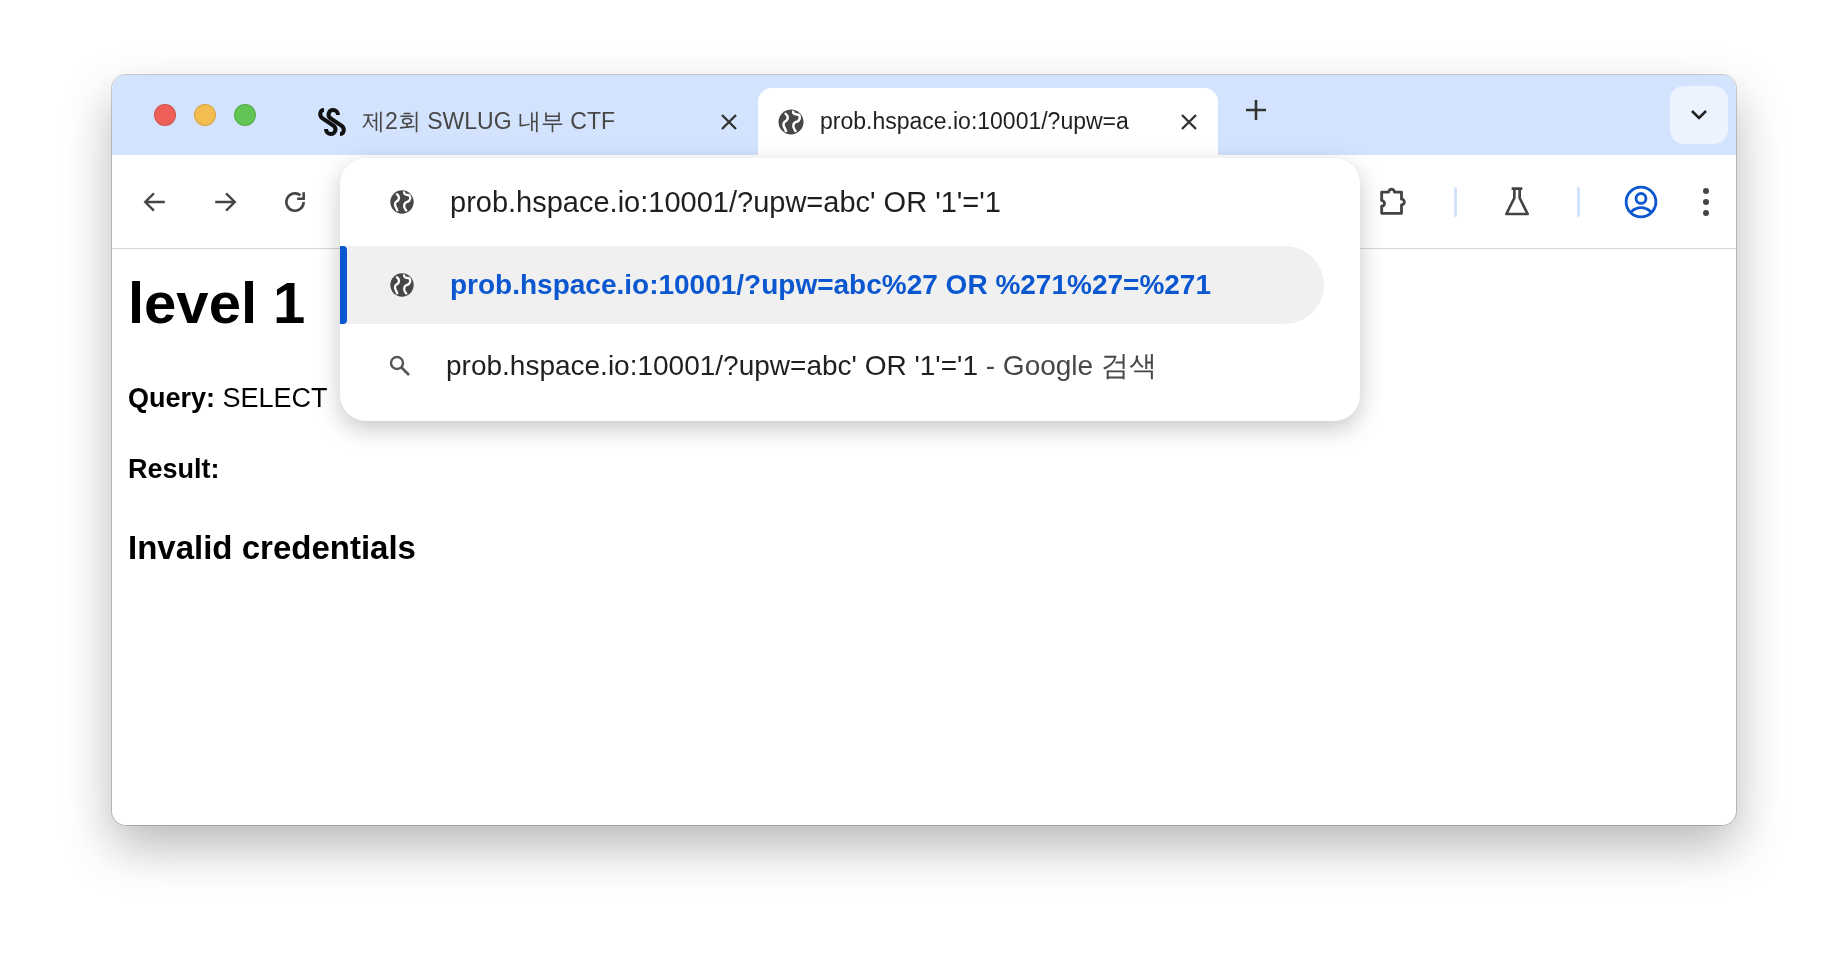 The height and width of the screenshot is (974, 1848). Describe the element at coordinates (275, 398) in the screenshot. I see `query-text: SELECT` at that location.